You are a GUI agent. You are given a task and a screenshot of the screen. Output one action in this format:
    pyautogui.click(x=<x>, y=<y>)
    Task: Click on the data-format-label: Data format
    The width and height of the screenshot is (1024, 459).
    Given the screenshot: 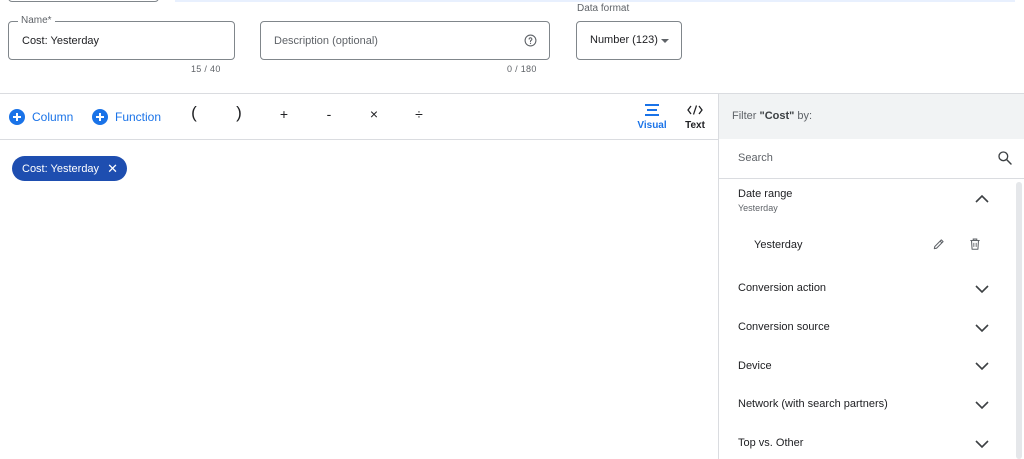 What is the action you would take?
    pyautogui.click(x=603, y=8)
    